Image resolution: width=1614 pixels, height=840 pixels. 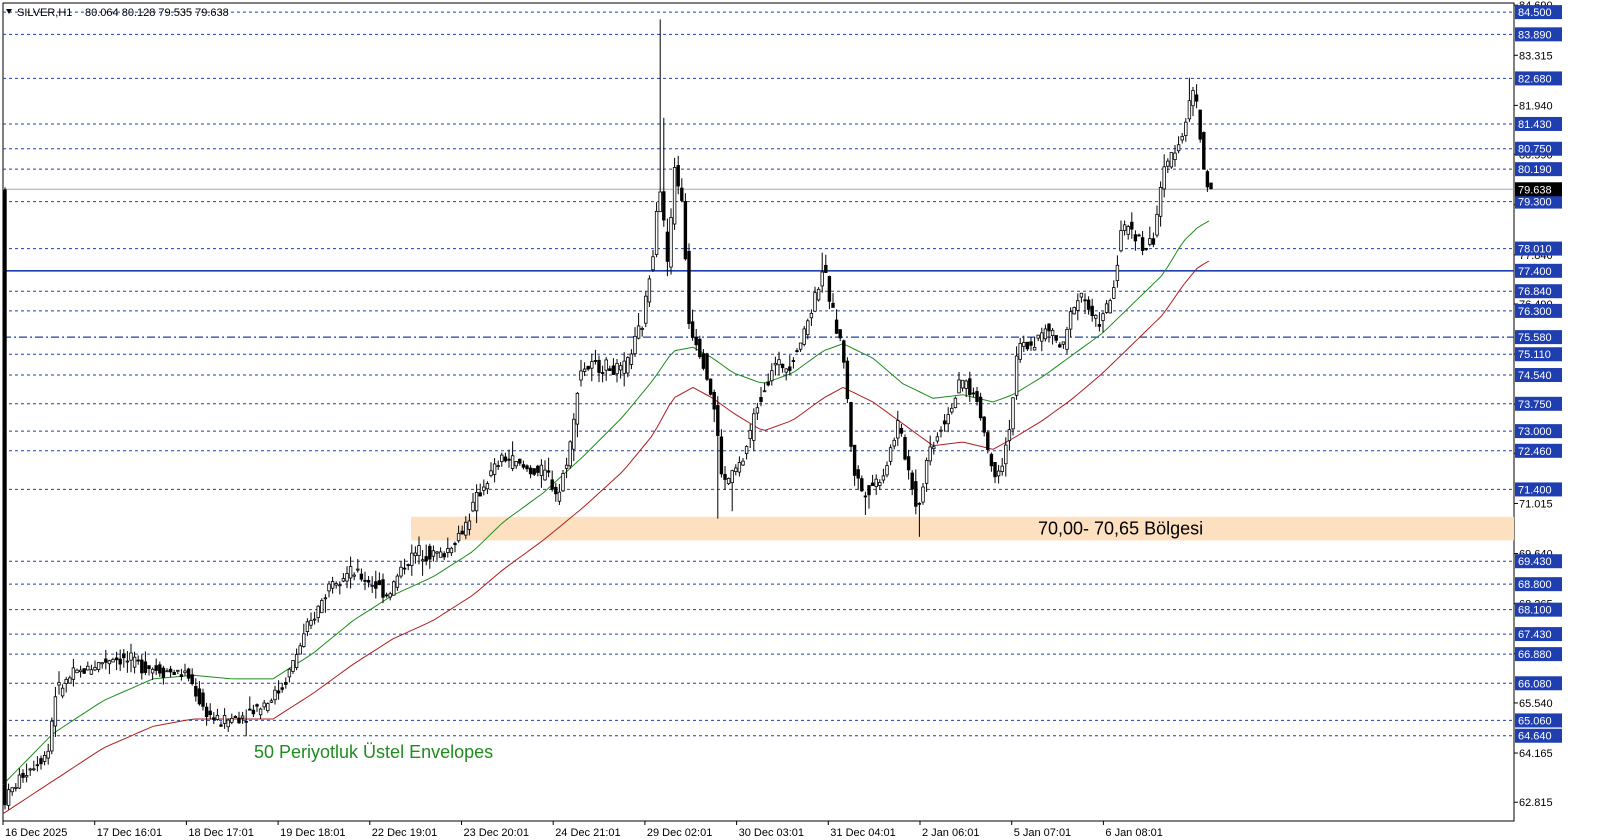 I want to click on level-label: 76.840, so click(x=1538, y=291).